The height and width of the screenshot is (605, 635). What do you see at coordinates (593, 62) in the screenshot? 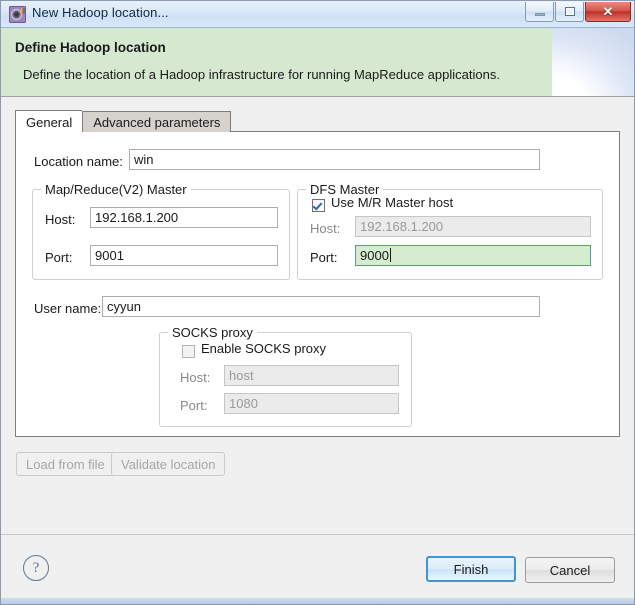
I see `banner-decoration-image` at bounding box center [593, 62].